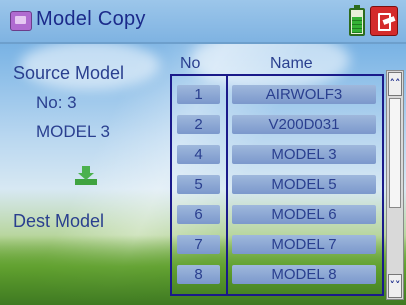  I want to click on scroll-thumb, so click(395, 153).